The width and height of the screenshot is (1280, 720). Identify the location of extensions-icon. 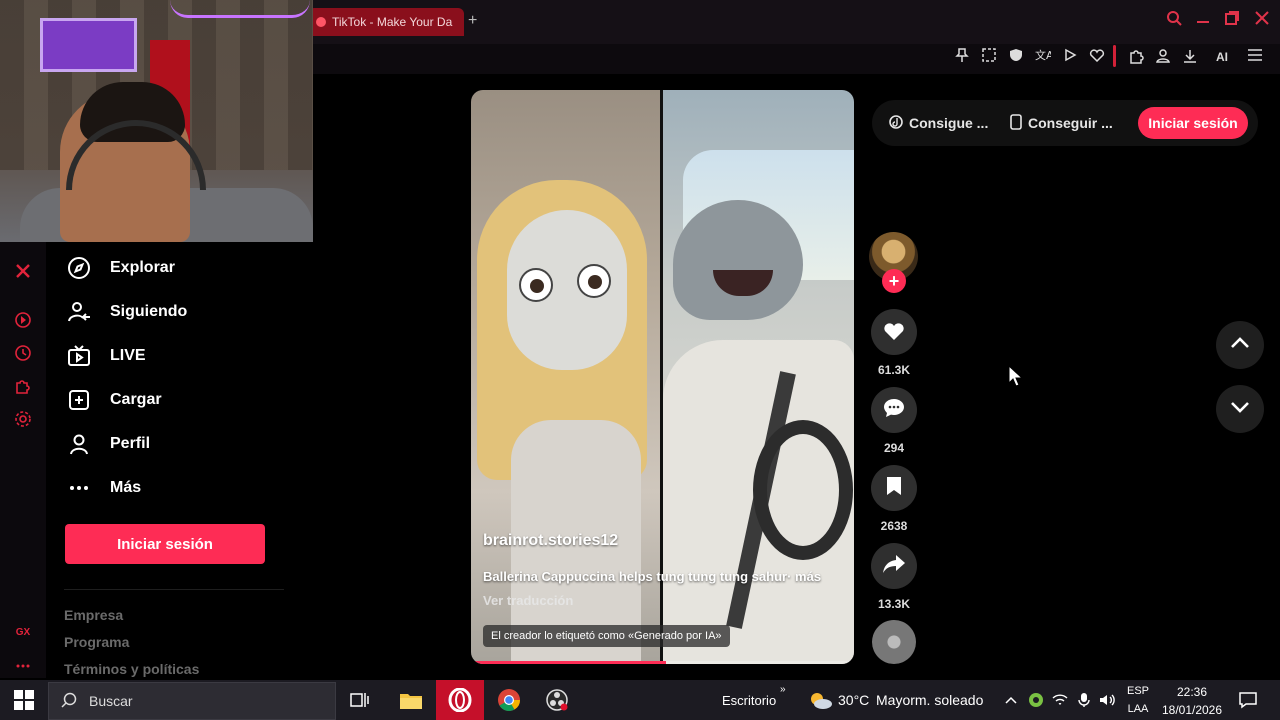
(1136, 57).